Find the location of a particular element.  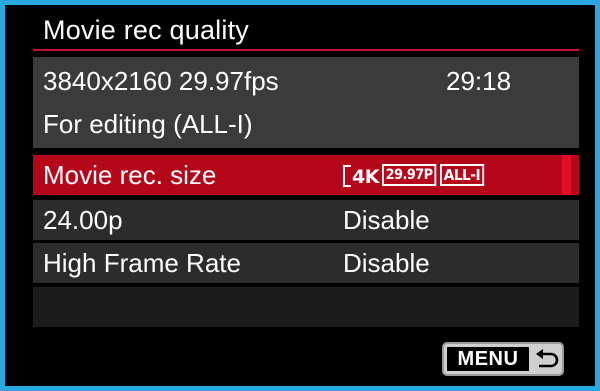

menu-item-label: 24.00p is located at coordinates (83, 220).